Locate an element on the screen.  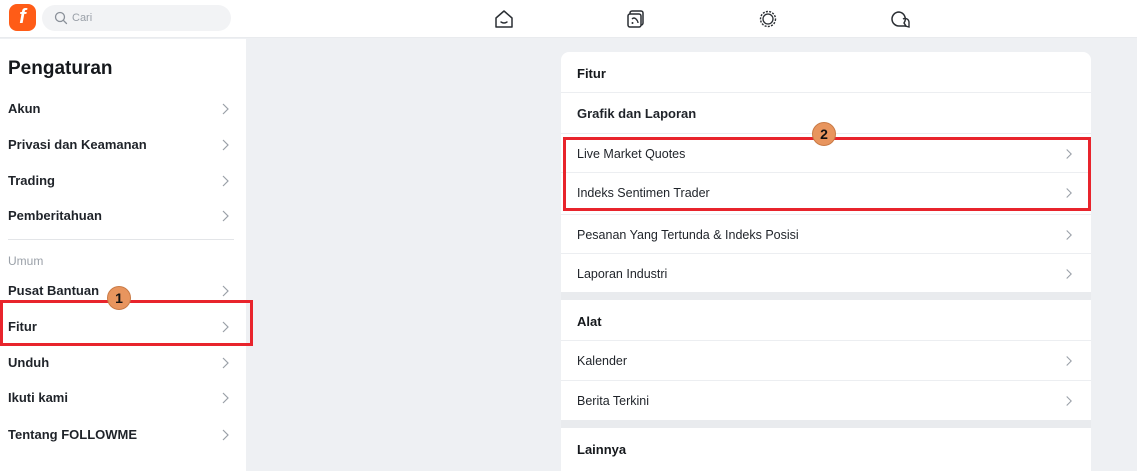
sidebar-item-label: Akun is located at coordinates (24, 108).